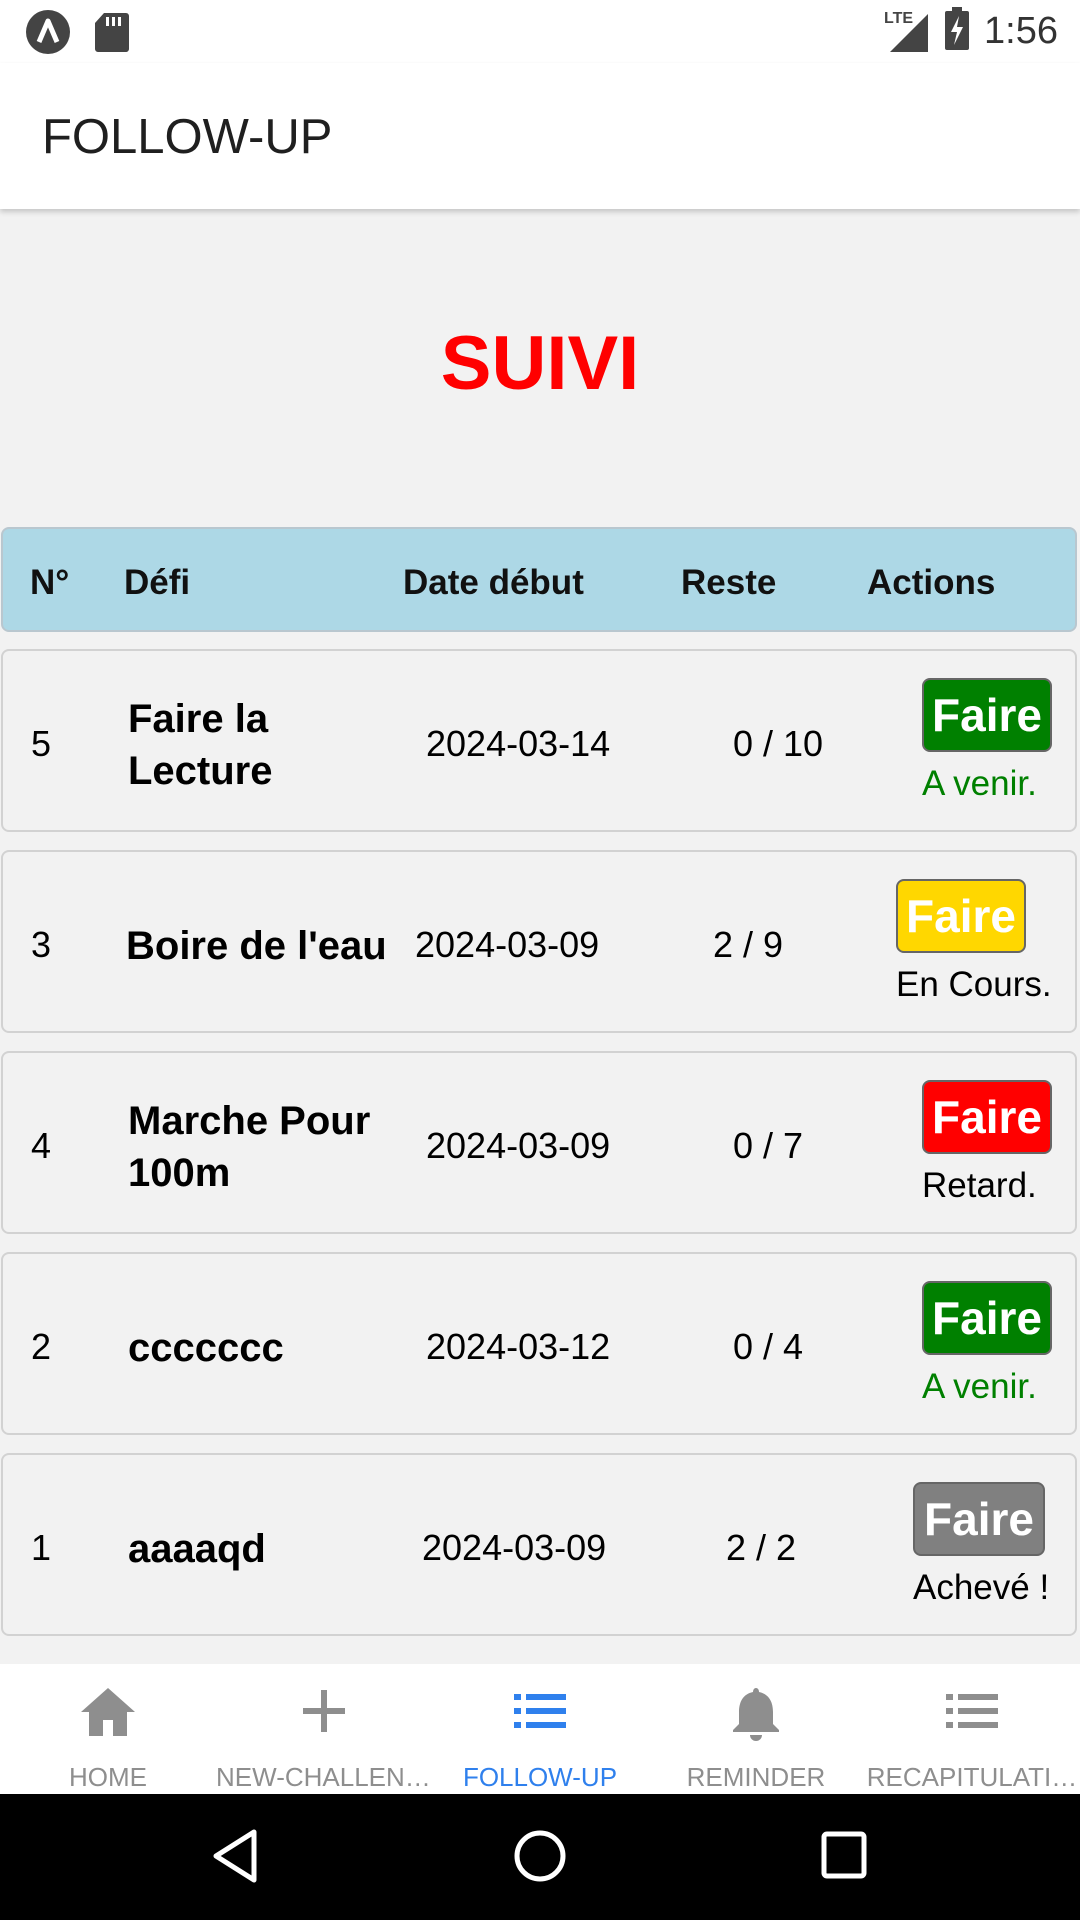 Image resolution: width=1080 pixels, height=1920 pixels. What do you see at coordinates (324, 1713) in the screenshot?
I see `plus-icon` at bounding box center [324, 1713].